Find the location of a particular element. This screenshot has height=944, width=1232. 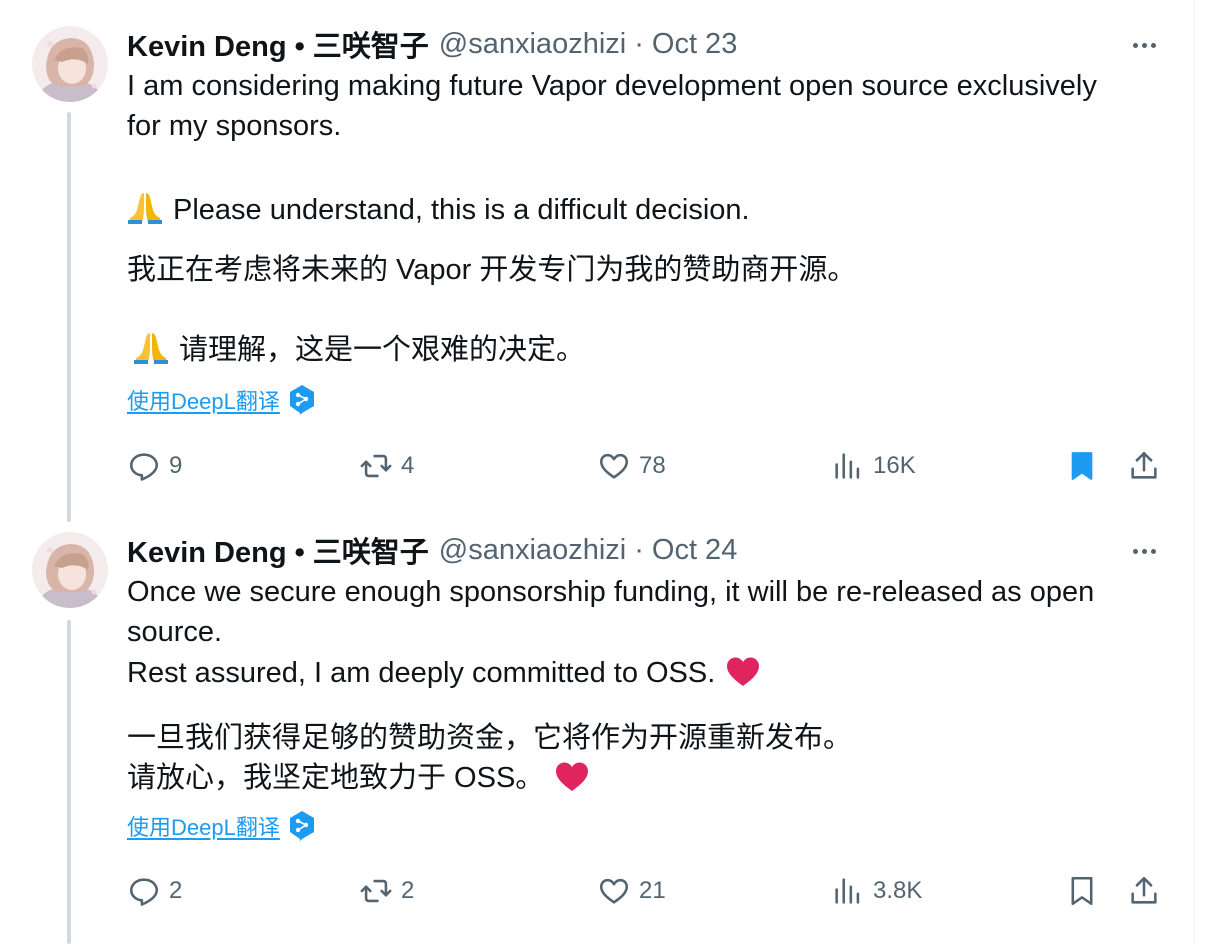

reply-count: 9 is located at coordinates (176, 465).